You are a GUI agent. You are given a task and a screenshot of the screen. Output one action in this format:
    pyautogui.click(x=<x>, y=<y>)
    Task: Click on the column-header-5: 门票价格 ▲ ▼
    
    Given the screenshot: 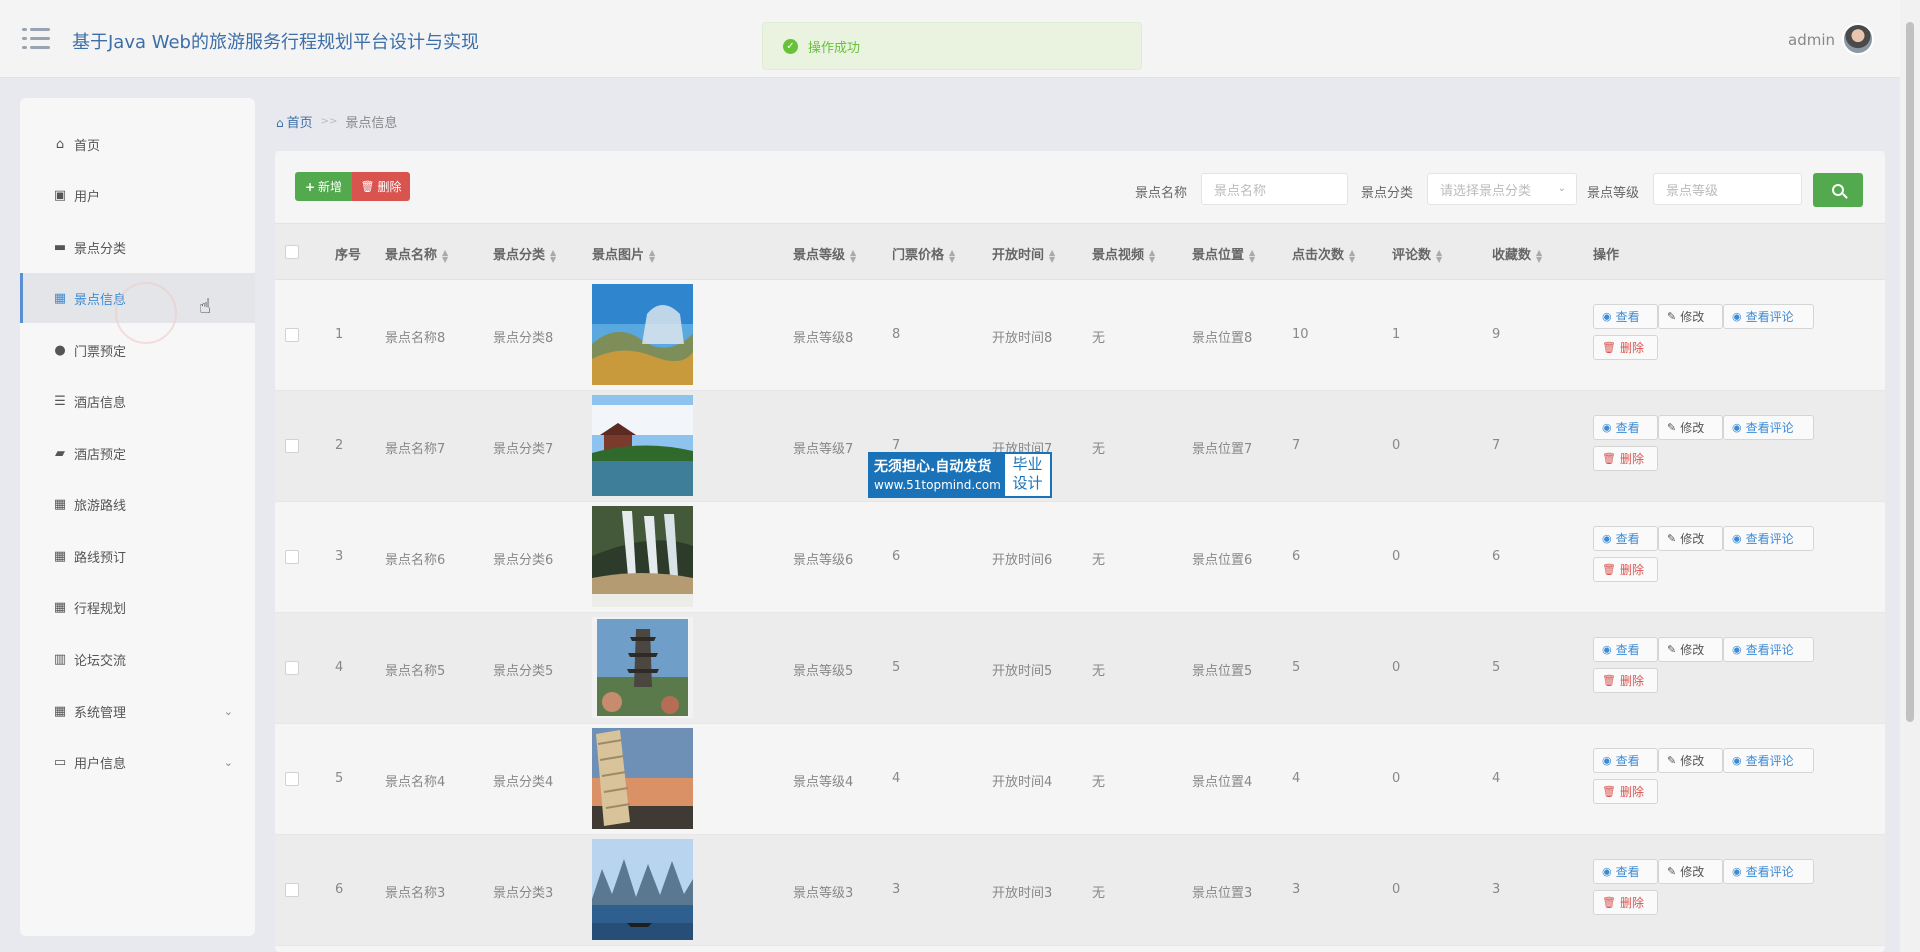 What is the action you would take?
    pyautogui.click(x=923, y=253)
    